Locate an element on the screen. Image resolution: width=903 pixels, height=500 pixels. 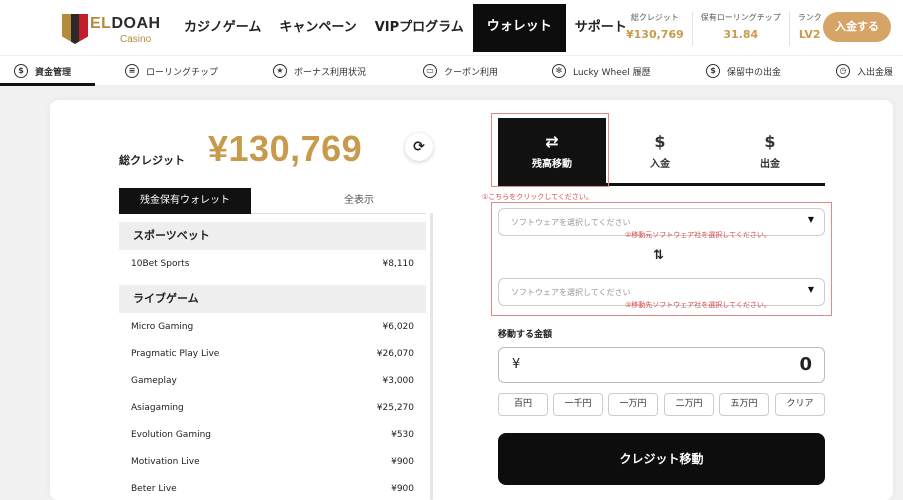
stat-label: 総クレジット is located at coordinates (654, 17).